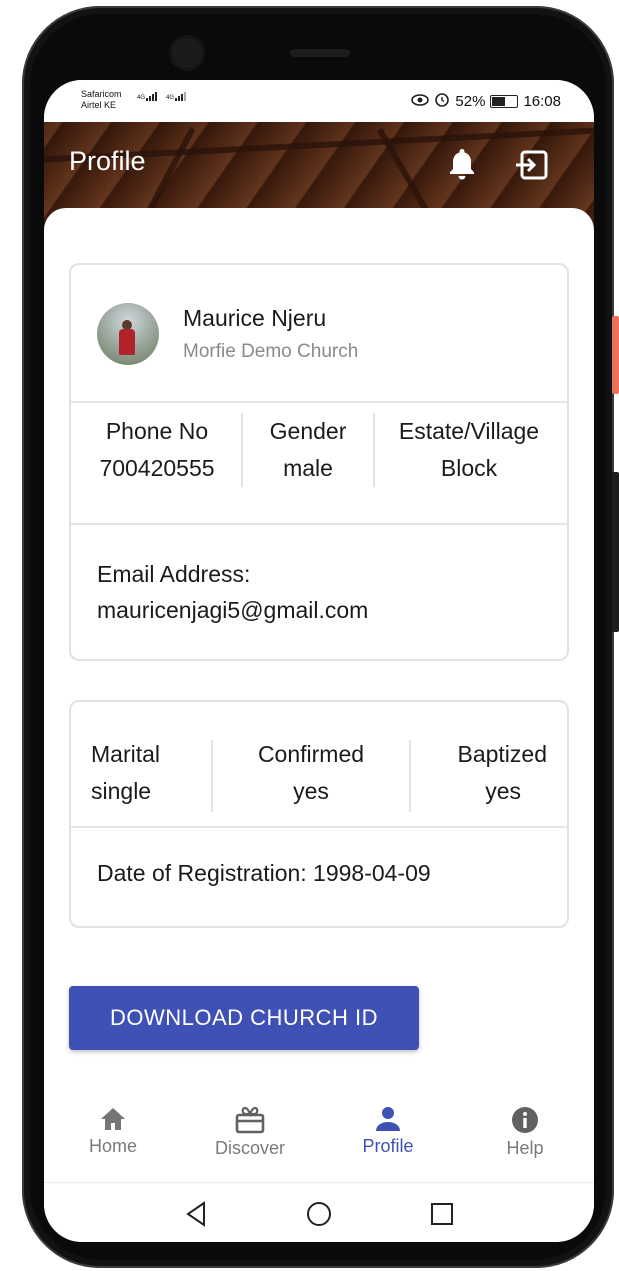 This screenshot has height=1271, width=619. Describe the element at coordinates (311, 754) in the screenshot. I see `confirmed-label: Confirmed` at that location.